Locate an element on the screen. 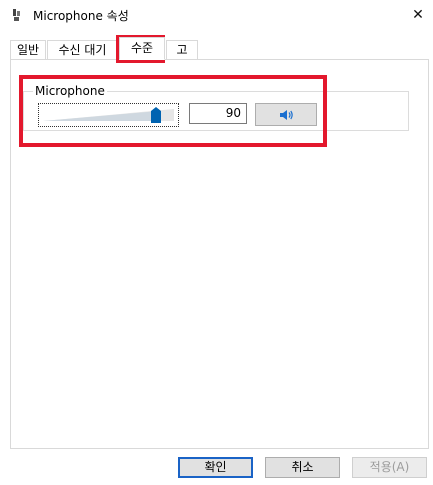 Image resolution: width=433 pixels, height=485 pixels. volume-slider is located at coordinates (108, 115).